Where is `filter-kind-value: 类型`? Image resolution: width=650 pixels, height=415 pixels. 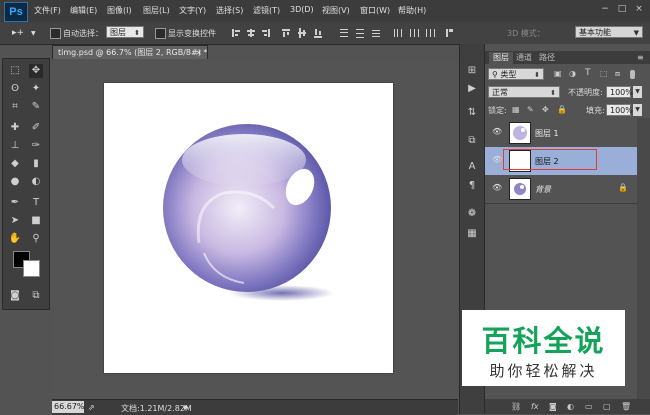 filter-kind-value: 类型 is located at coordinates (508, 74).